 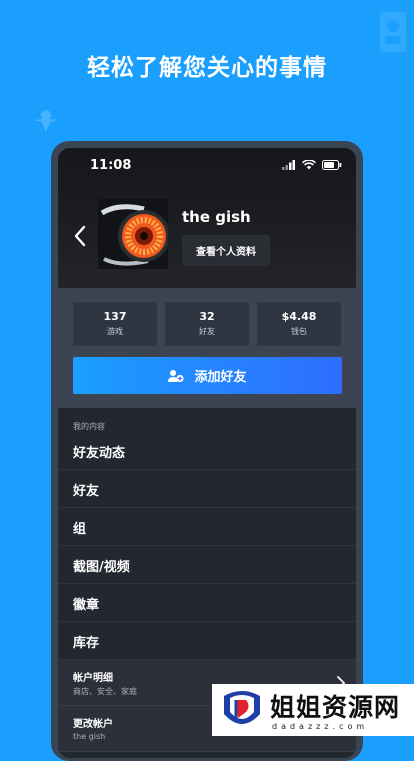 I want to click on menu-item-inventory: 库存, so click(x=207, y=641).